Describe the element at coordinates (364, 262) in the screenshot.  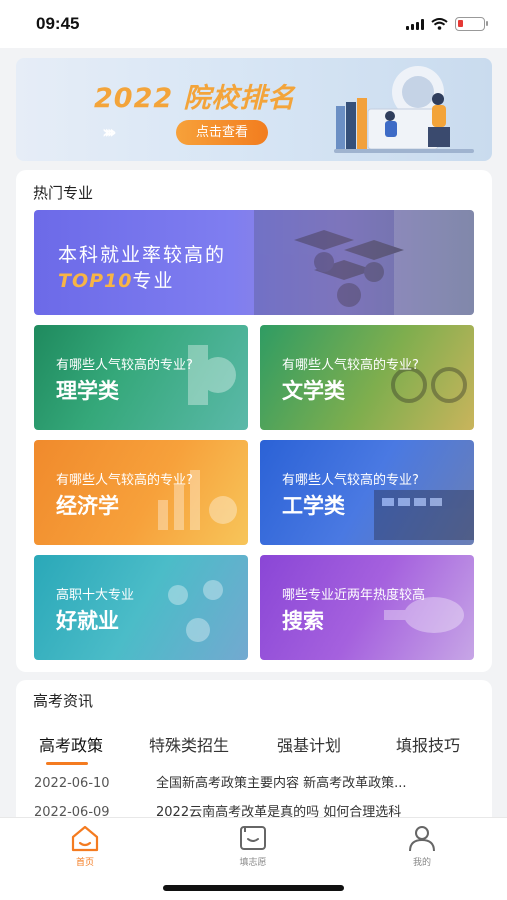
I see `graduates-photo` at that location.